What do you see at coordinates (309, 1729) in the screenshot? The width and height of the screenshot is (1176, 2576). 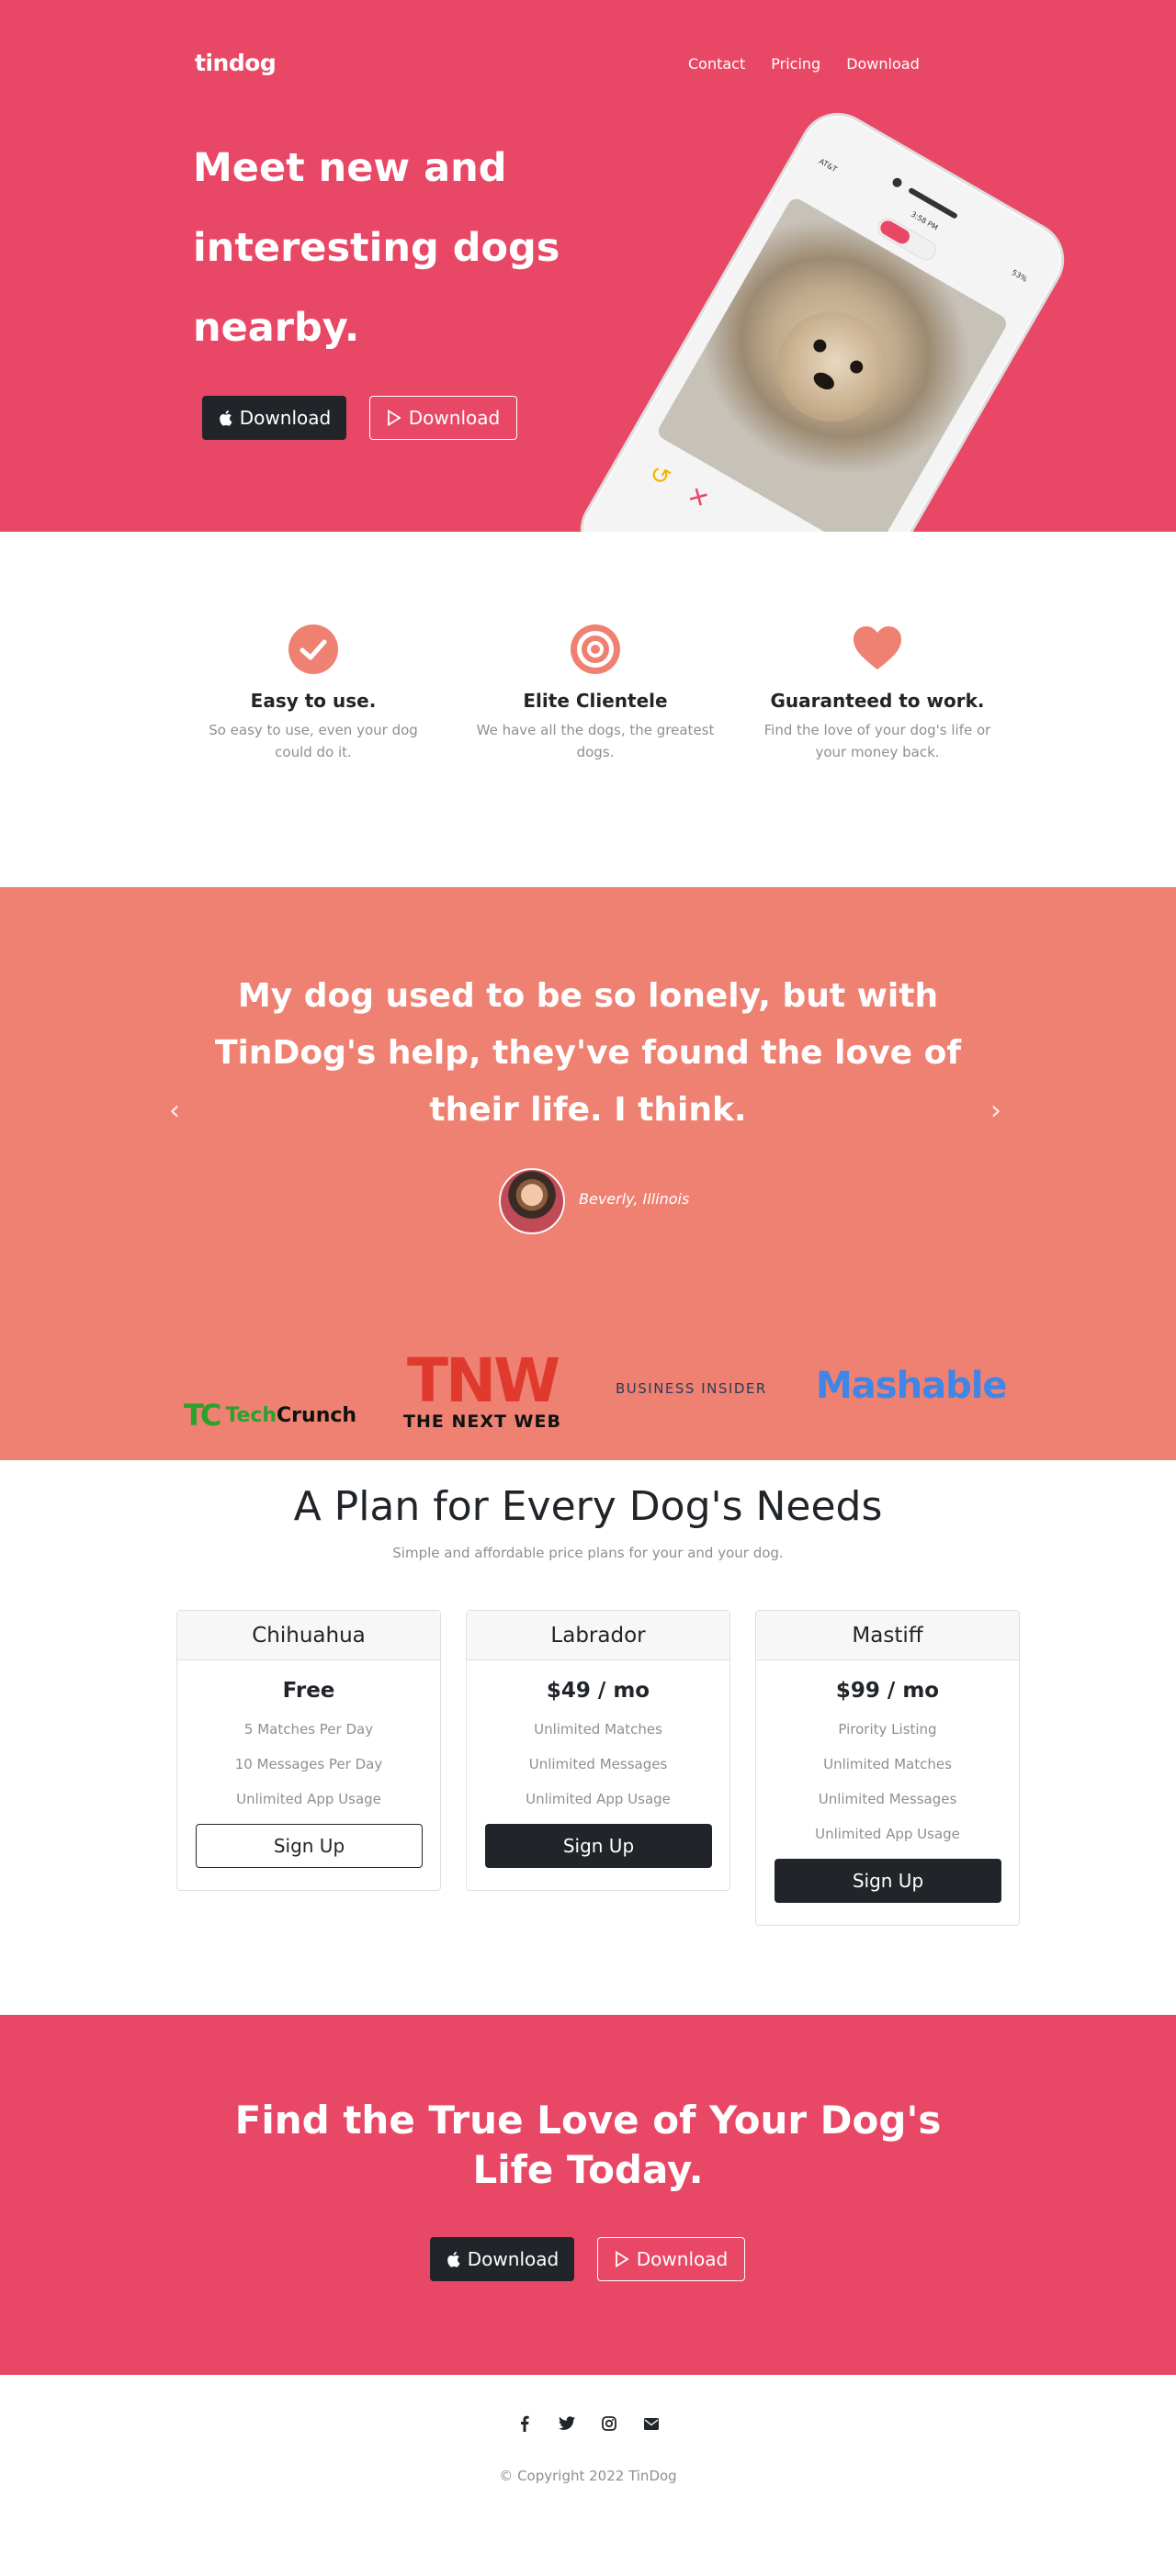 I see `plan-feature: 5 Matches Per Day` at bounding box center [309, 1729].